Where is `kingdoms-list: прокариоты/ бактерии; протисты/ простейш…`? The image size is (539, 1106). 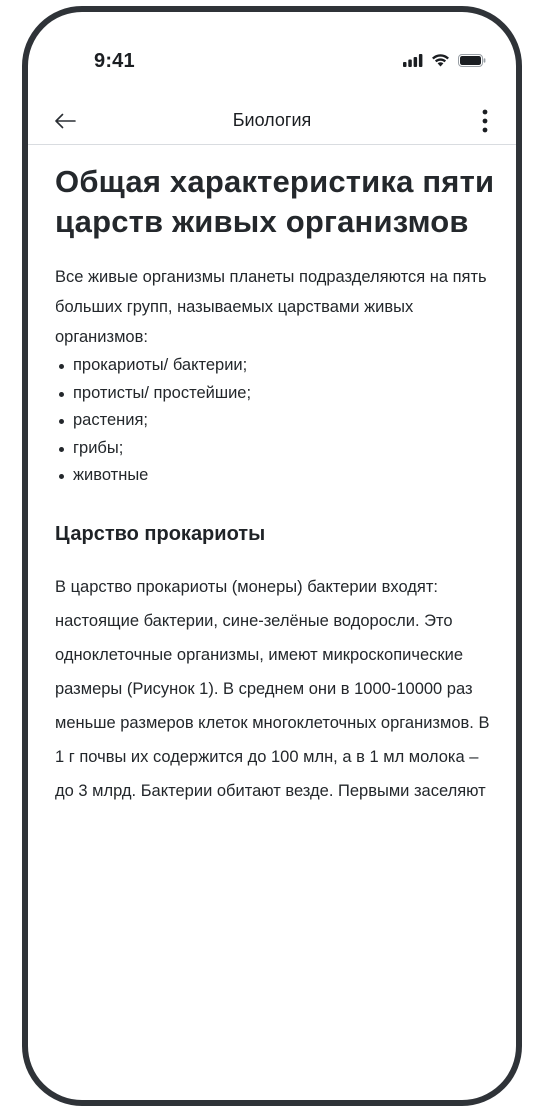 kingdoms-list: прокариоты/ бактерии; протисты/ простейш… is located at coordinates (275, 421).